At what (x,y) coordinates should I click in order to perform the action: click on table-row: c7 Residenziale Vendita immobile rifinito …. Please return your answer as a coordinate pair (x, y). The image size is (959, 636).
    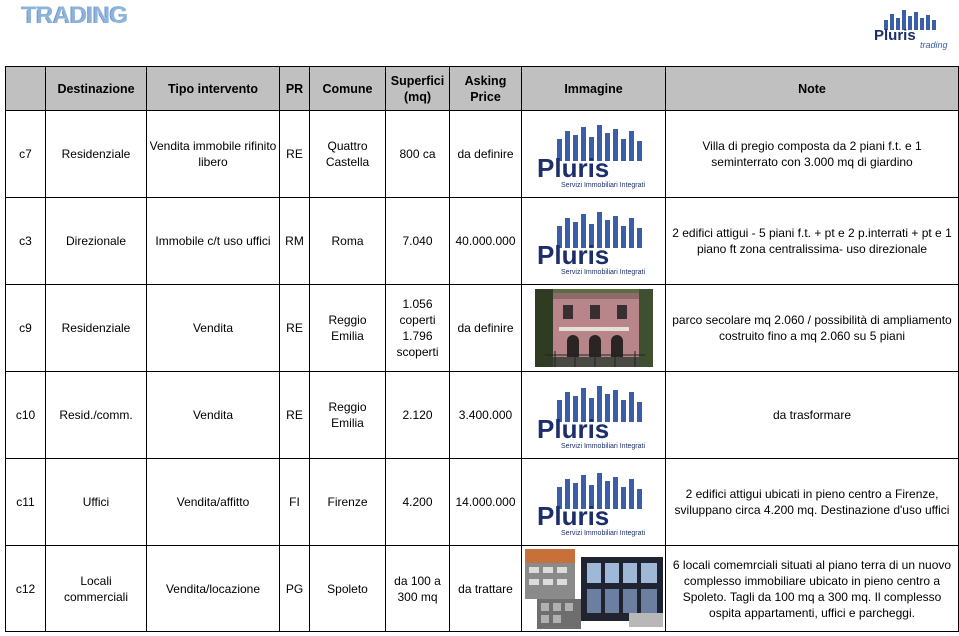
    Looking at the image, I should click on (482, 154).